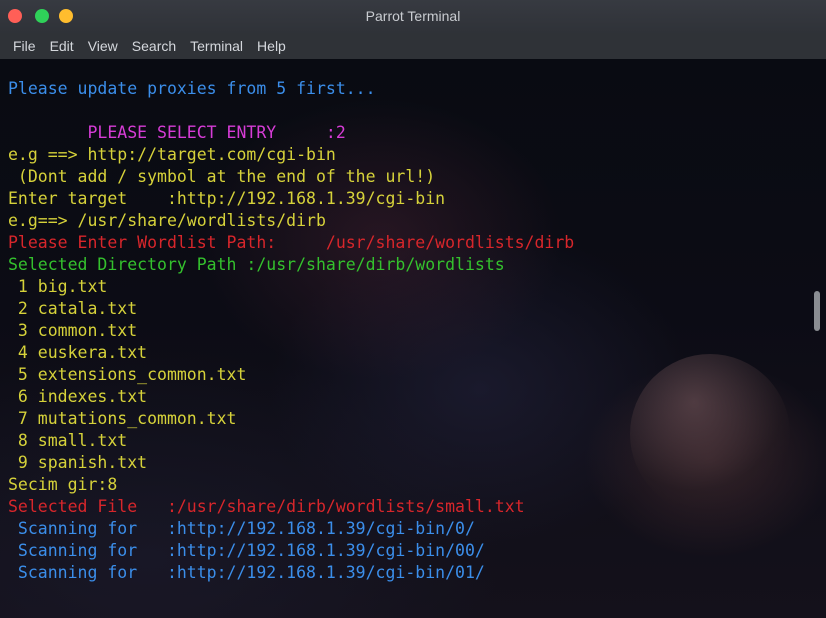 Image resolution: width=826 pixels, height=618 pixels. Describe the element at coordinates (710, 434) in the screenshot. I see `background-planet` at that location.